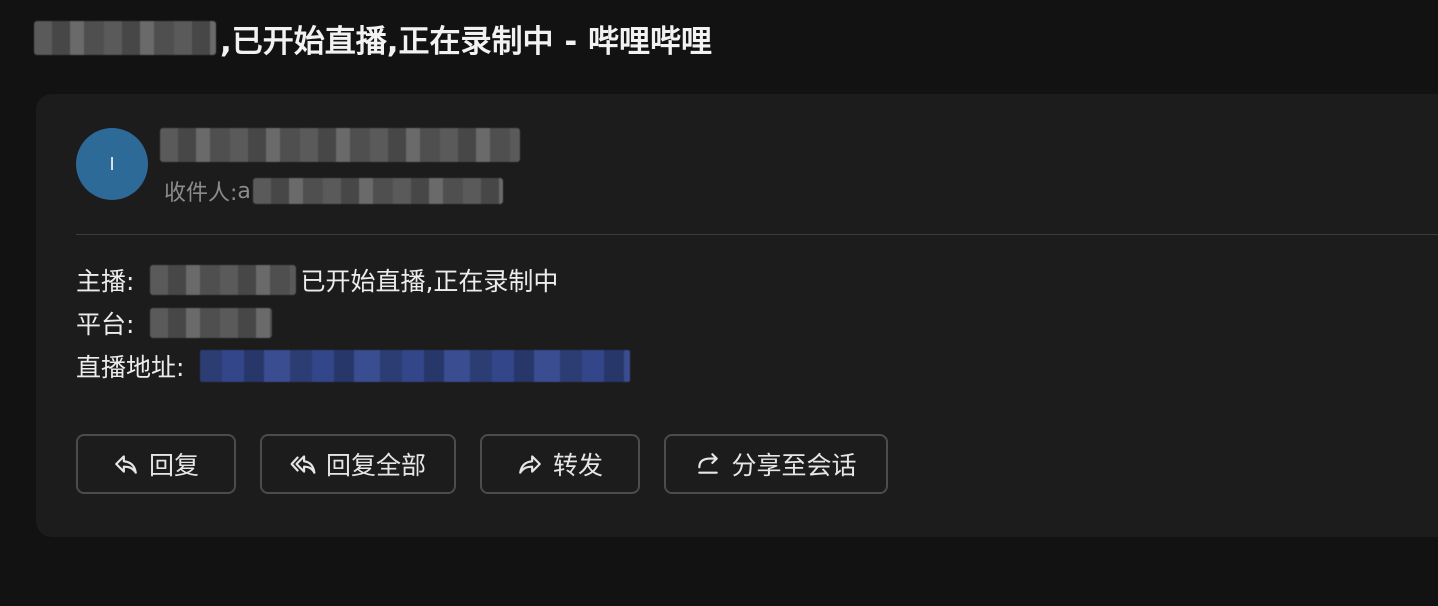 The height and width of the screenshot is (606, 1438). Describe the element at coordinates (340, 145) in the screenshot. I see `redacted-sender-name` at that location.